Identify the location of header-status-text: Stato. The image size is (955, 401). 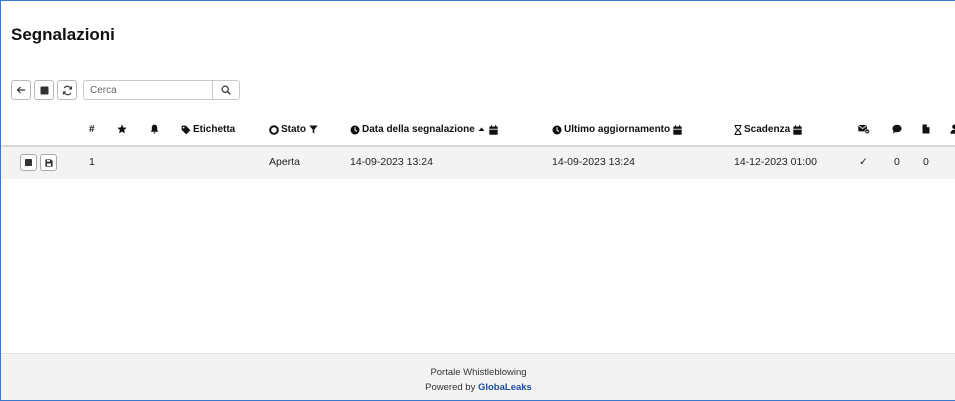
(293, 129).